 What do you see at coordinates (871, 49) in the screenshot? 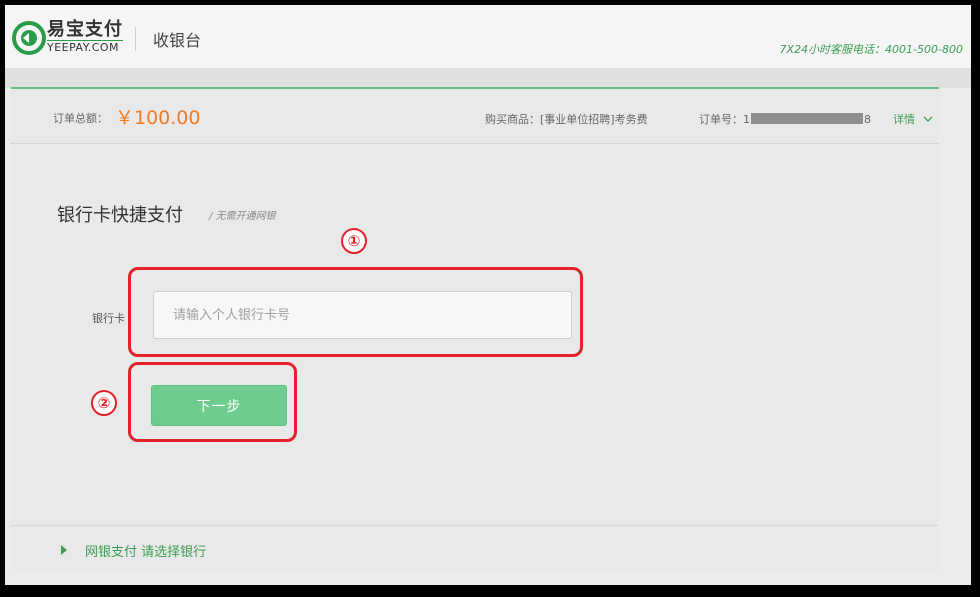
I see `service-hotline: 7X24小时客服电话：4001-500-800` at bounding box center [871, 49].